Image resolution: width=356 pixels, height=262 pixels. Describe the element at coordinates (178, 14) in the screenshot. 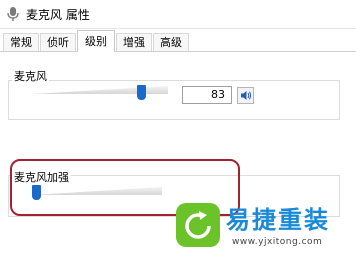

I see `title-bar: 麦克风 属性` at that location.